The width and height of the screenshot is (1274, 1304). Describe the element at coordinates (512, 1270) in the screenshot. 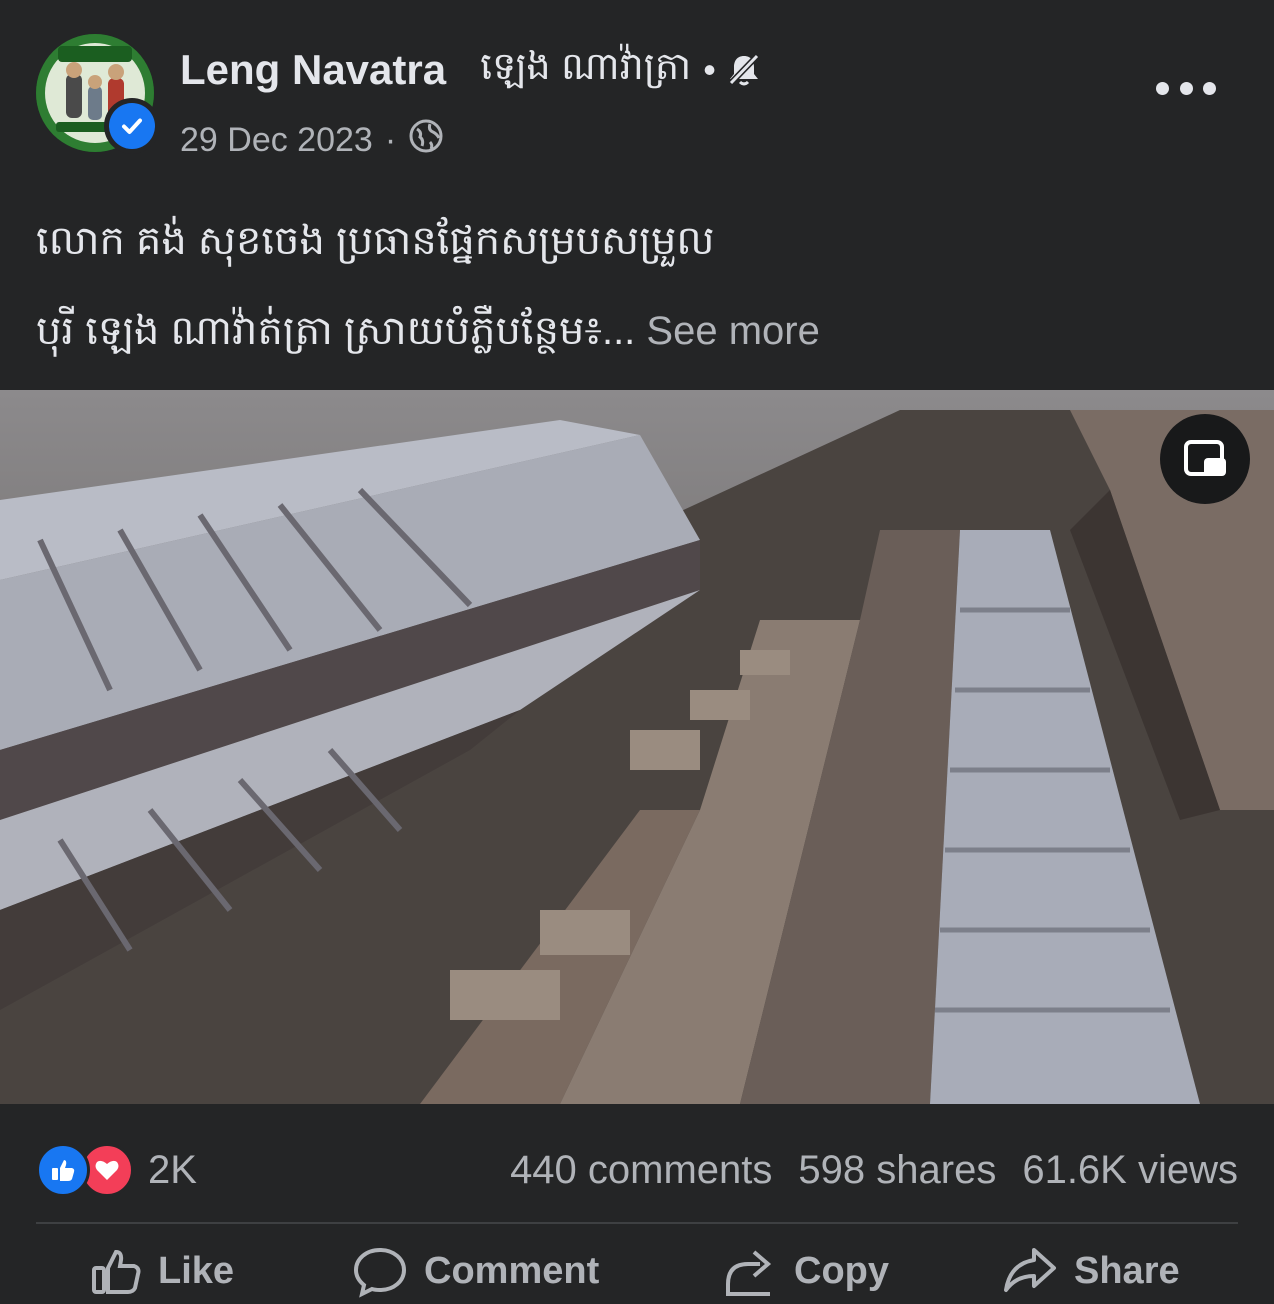

I see `comment-label: Comment` at that location.